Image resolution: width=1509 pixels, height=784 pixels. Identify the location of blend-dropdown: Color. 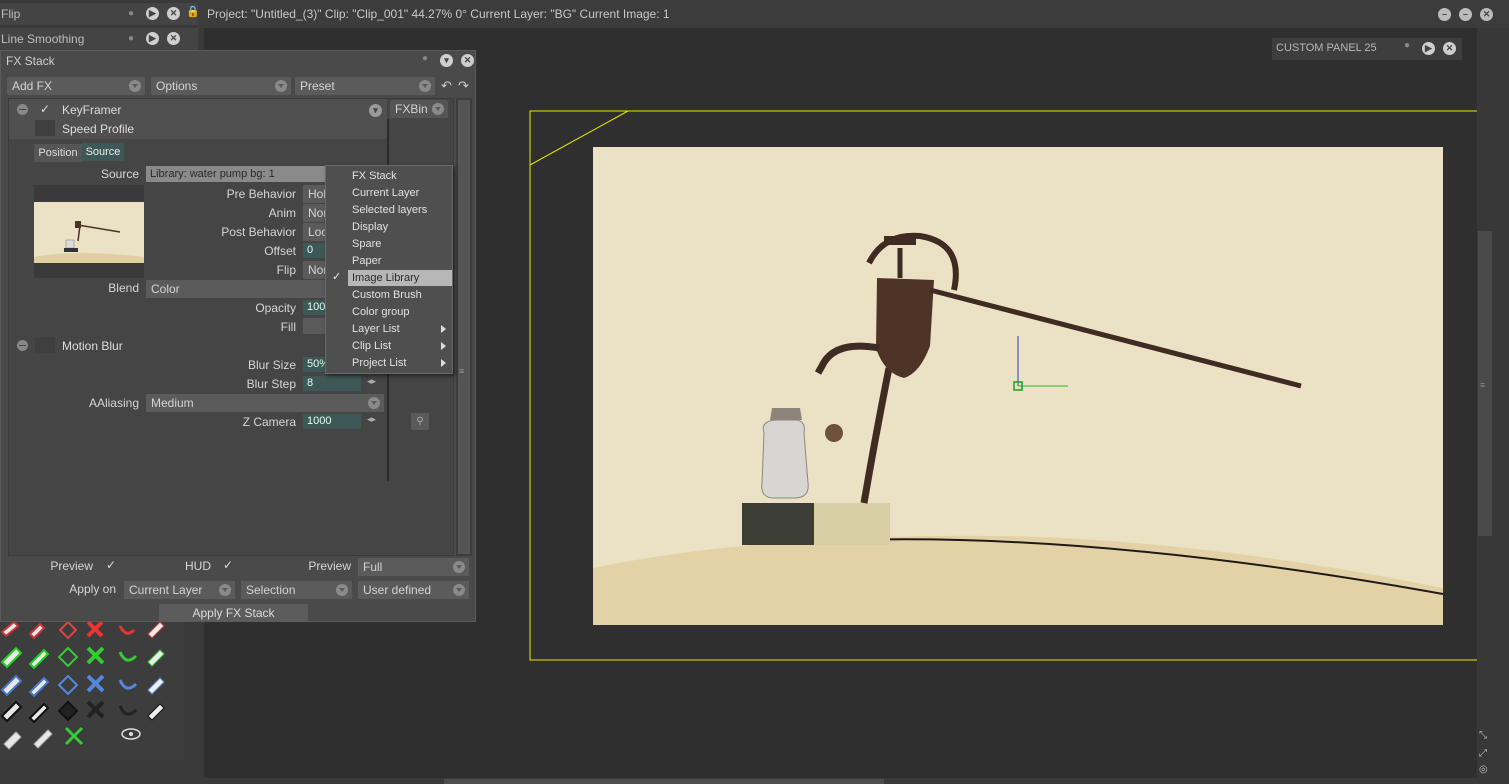
(236, 289).